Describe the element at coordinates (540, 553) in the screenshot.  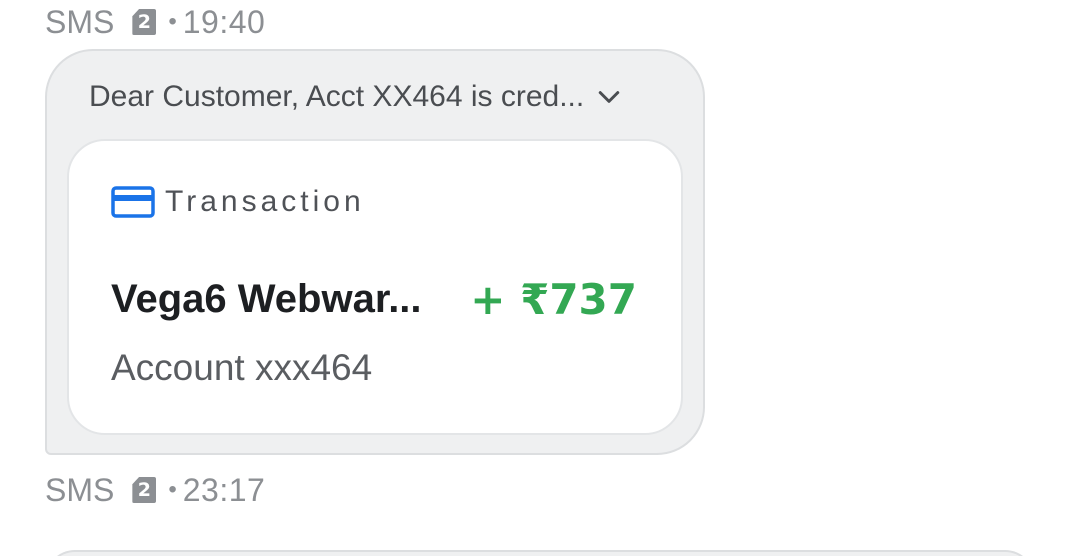
I see `next-message-bubble` at that location.